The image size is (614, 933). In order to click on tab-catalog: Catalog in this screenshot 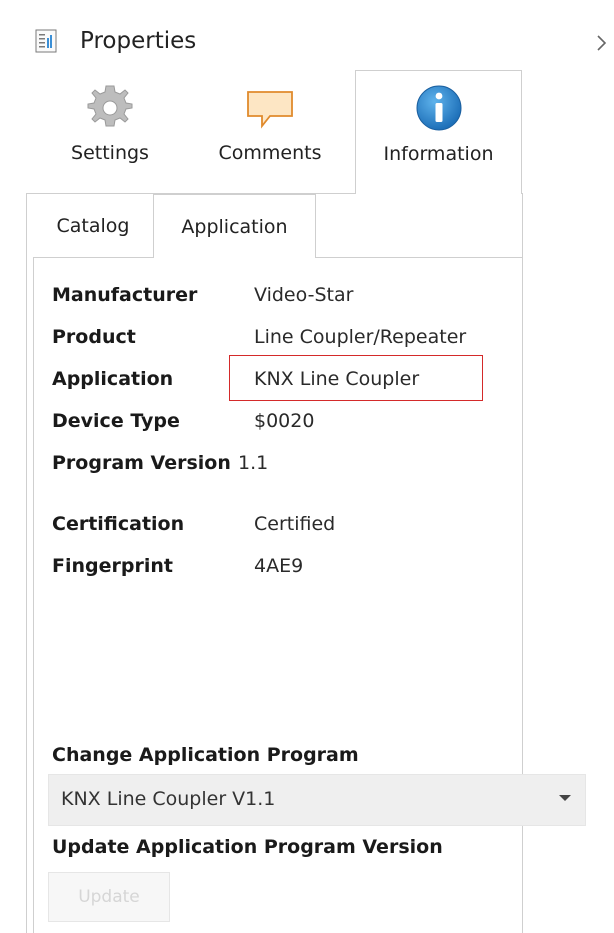, I will do `click(93, 224)`.